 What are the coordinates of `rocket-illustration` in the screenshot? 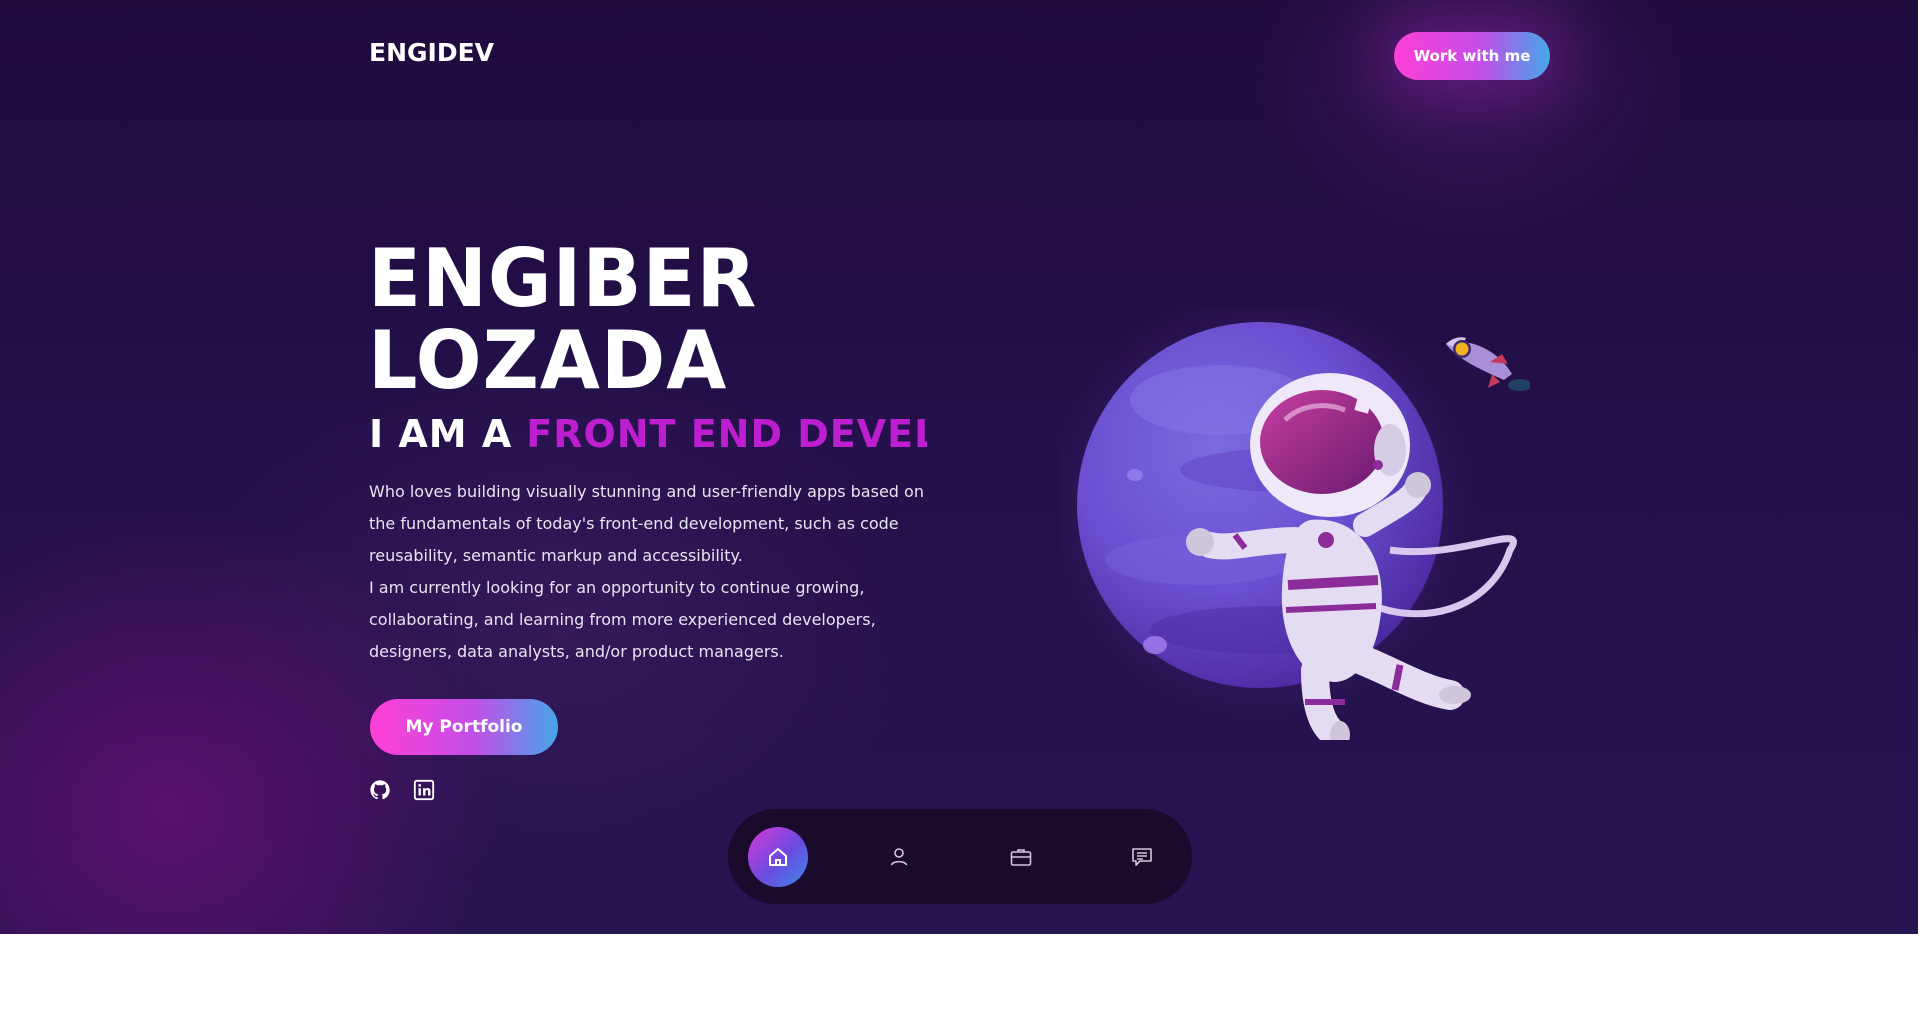 It's located at (1484, 365).